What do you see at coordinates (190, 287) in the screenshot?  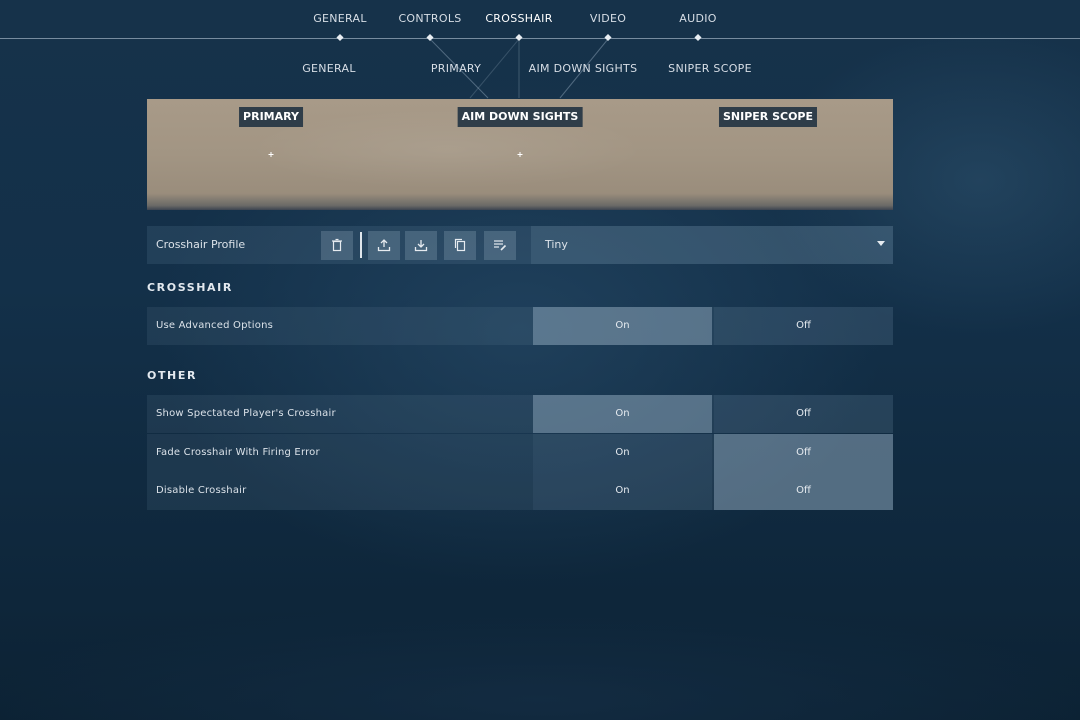 I see `section-title-crosshair: CROSSHAIR` at bounding box center [190, 287].